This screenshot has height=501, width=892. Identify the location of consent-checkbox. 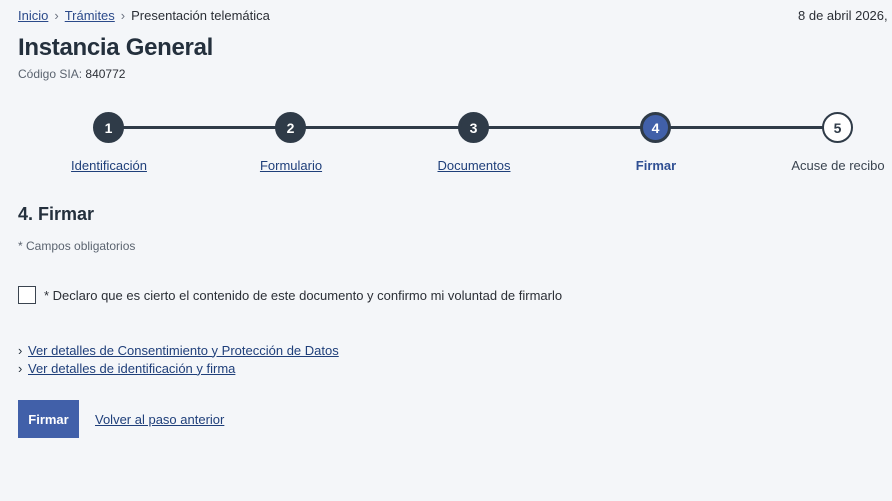
(27, 295).